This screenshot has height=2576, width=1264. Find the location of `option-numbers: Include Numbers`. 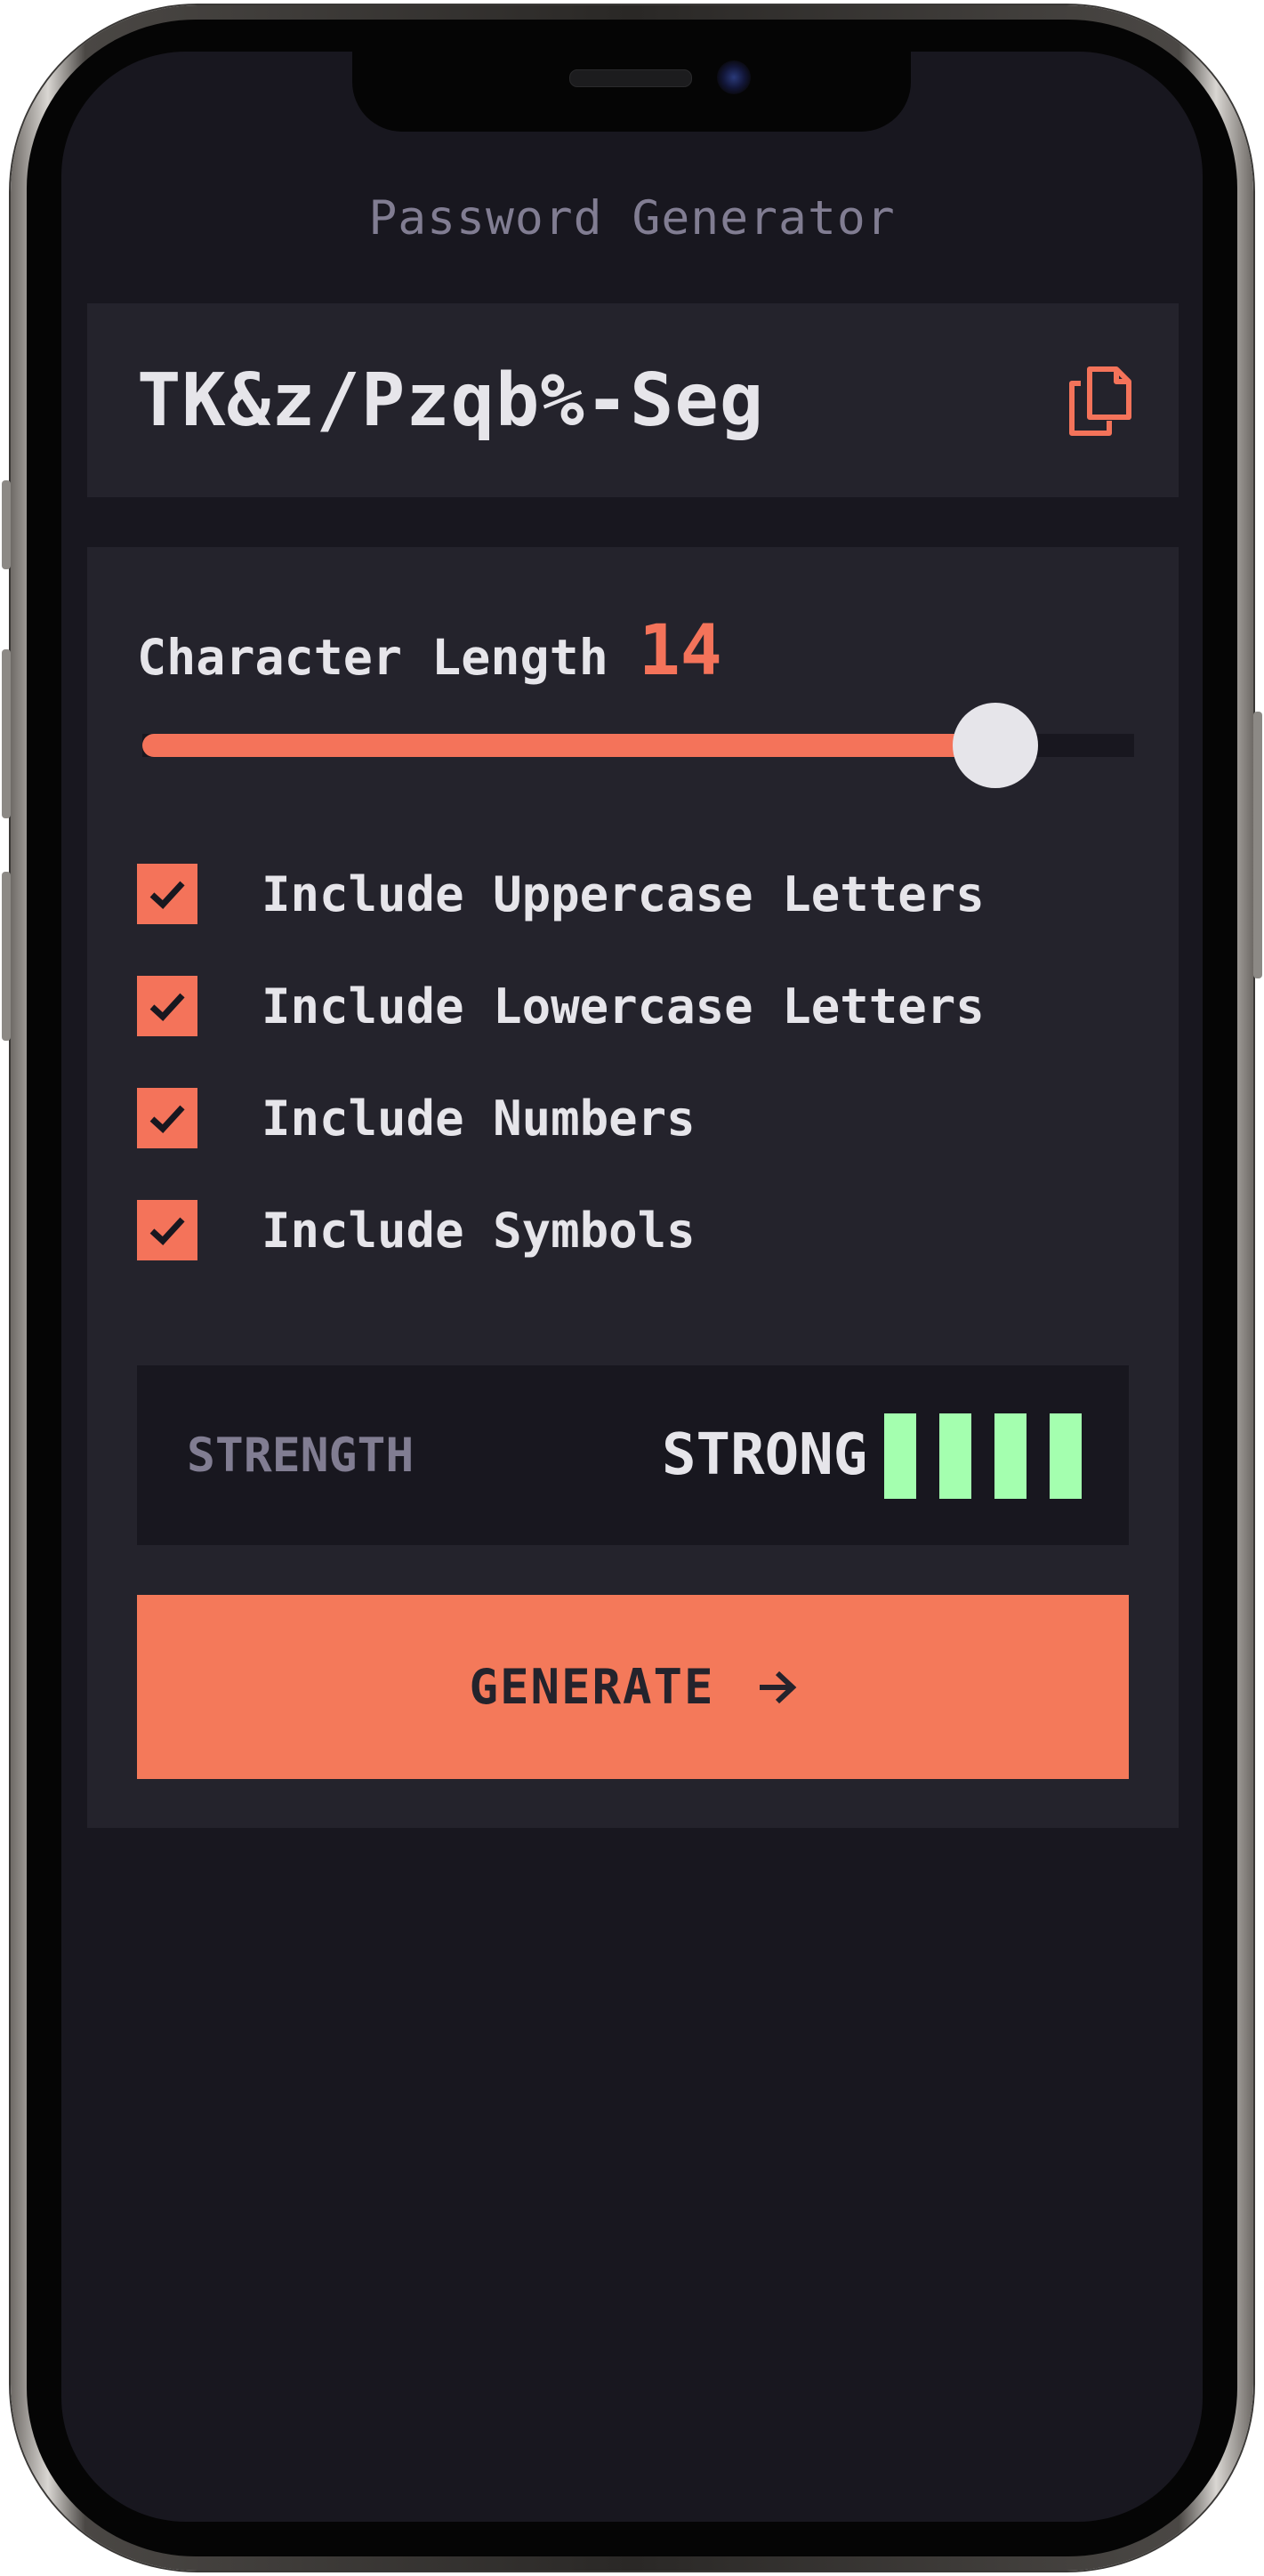

option-numbers: Include Numbers is located at coordinates (416, 1118).